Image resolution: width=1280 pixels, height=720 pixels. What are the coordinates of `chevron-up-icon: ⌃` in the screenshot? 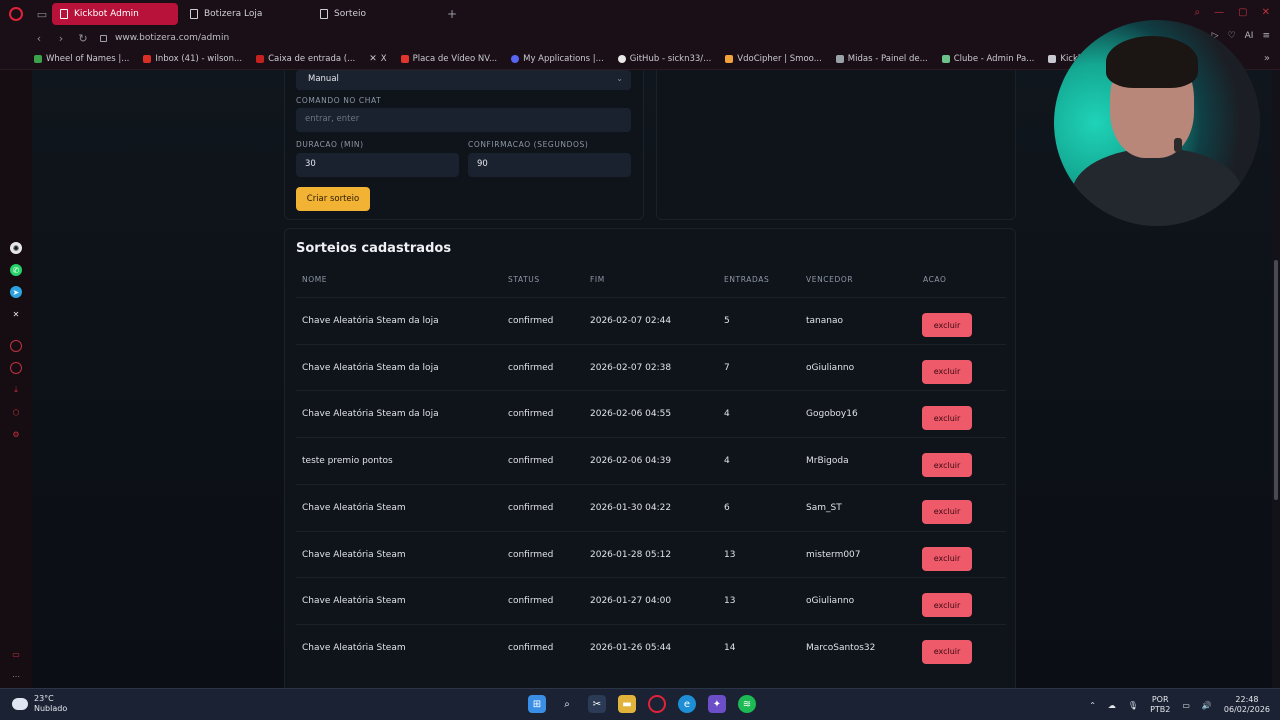 It's located at (1092, 705).